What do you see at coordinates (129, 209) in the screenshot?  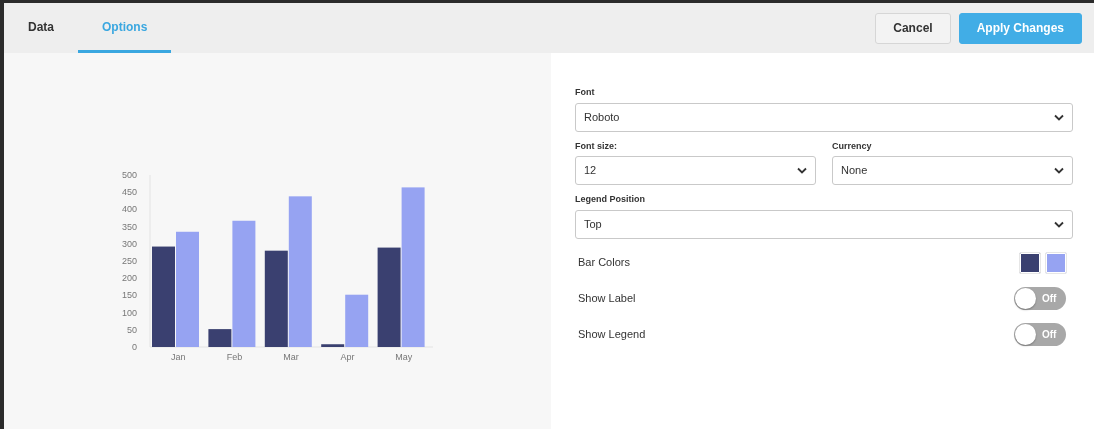 I see `y-axis-label: 400` at bounding box center [129, 209].